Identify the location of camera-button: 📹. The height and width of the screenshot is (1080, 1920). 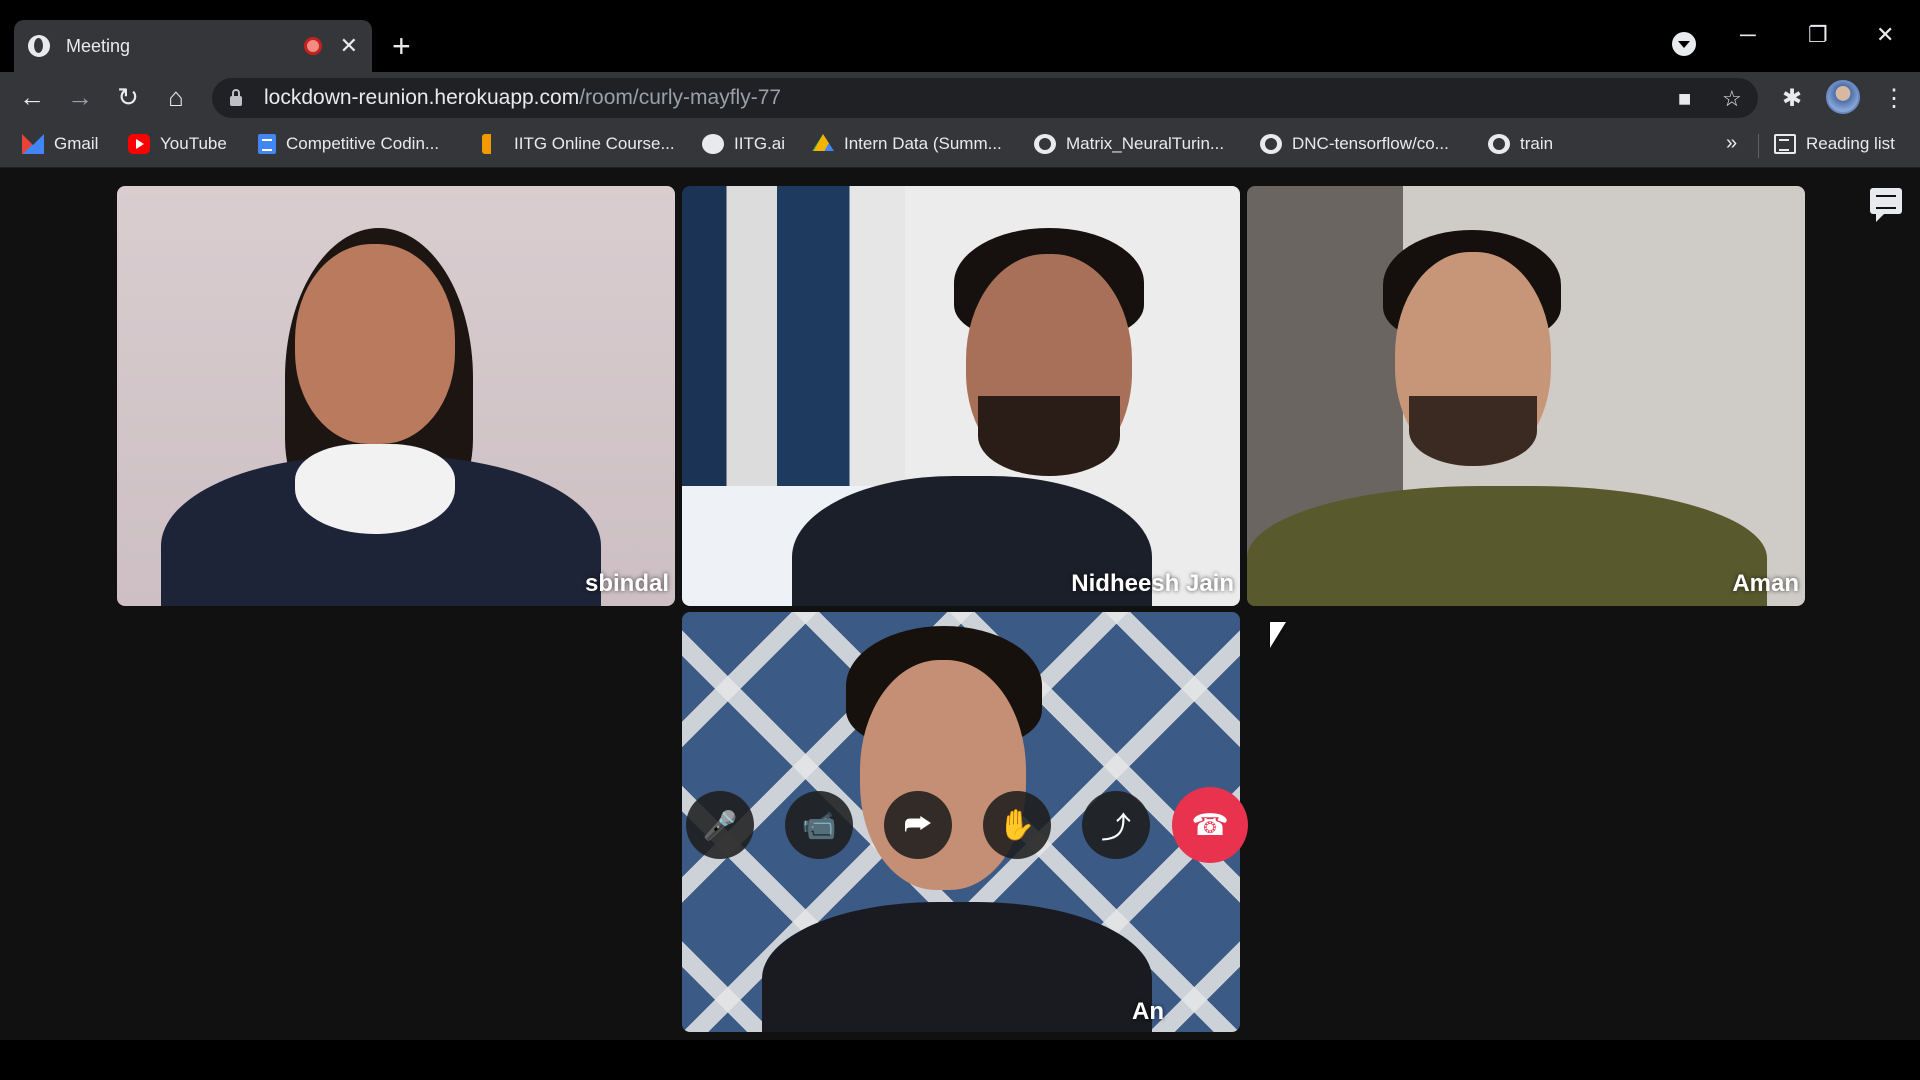
(819, 825).